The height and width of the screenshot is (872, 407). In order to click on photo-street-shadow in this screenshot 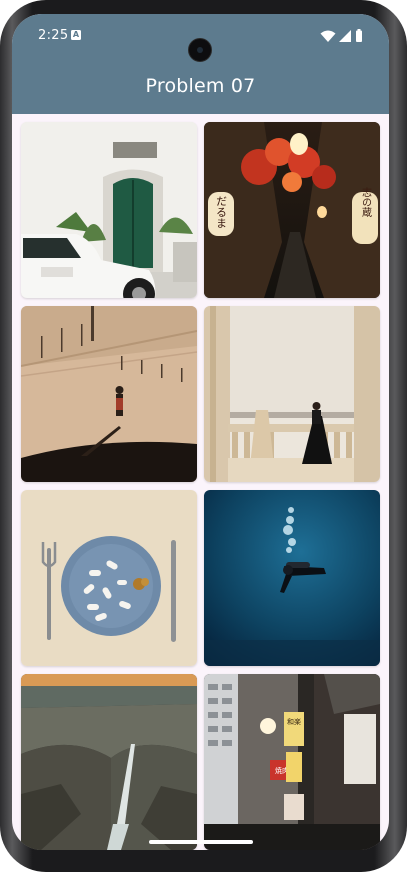, I will do `click(109, 394)`.